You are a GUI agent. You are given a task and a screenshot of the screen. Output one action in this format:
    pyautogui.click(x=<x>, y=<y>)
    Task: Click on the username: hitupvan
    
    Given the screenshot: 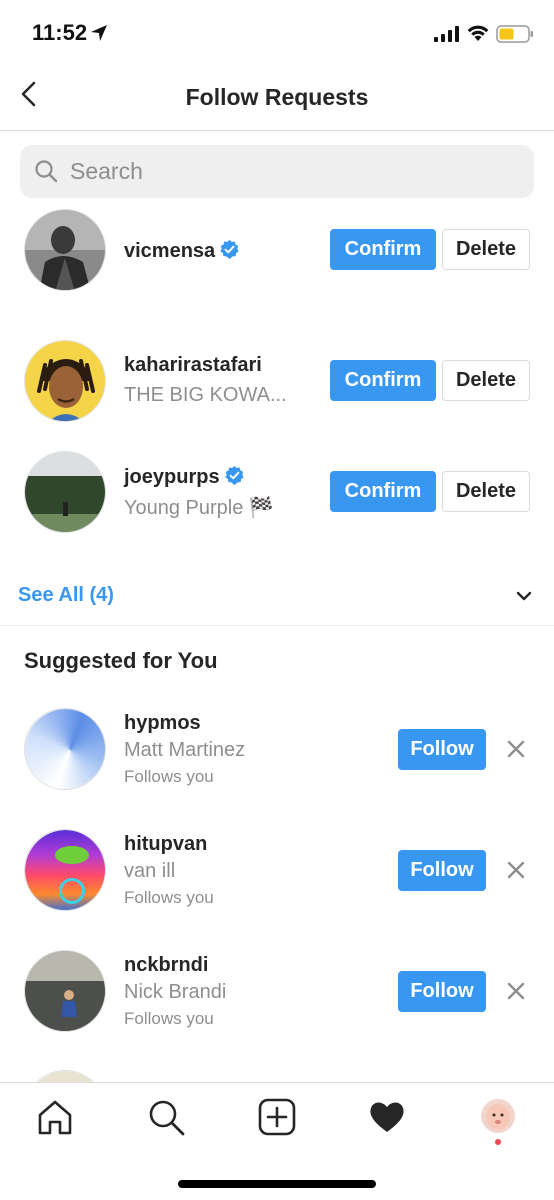 What is the action you would take?
    pyautogui.click(x=165, y=844)
    